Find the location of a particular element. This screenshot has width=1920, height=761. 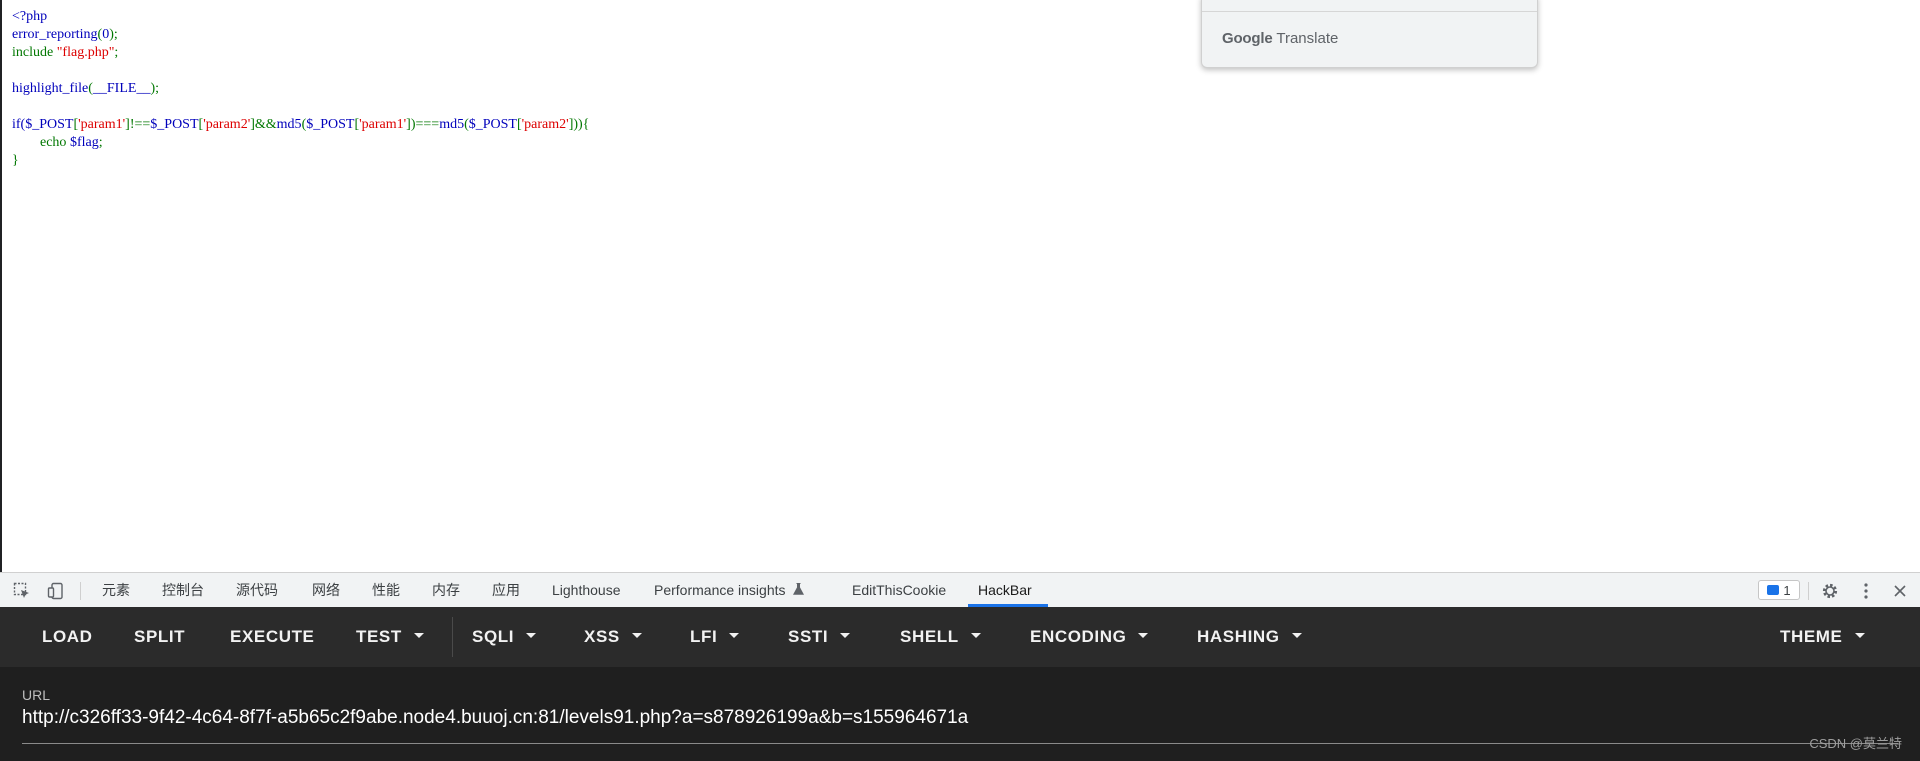

tab-label: Performance insights is located at coordinates (720, 590).